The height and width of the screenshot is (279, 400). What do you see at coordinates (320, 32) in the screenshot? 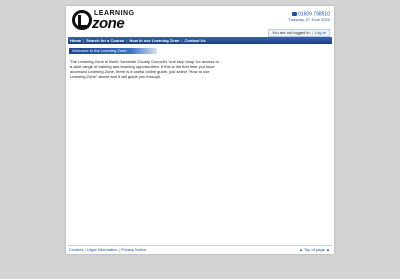
I see `login-link: Log In` at bounding box center [320, 32].